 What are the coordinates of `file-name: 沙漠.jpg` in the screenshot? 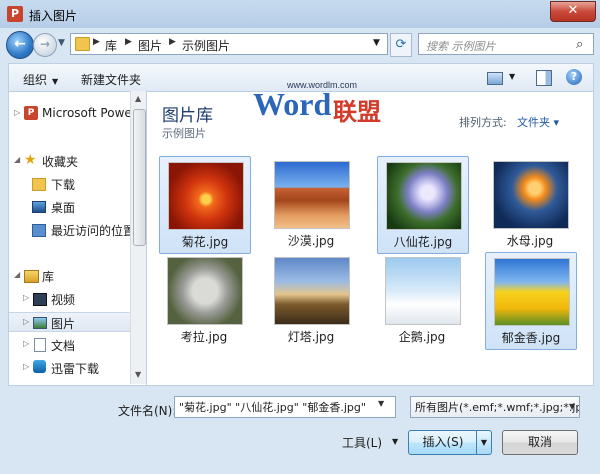 It's located at (311, 241).